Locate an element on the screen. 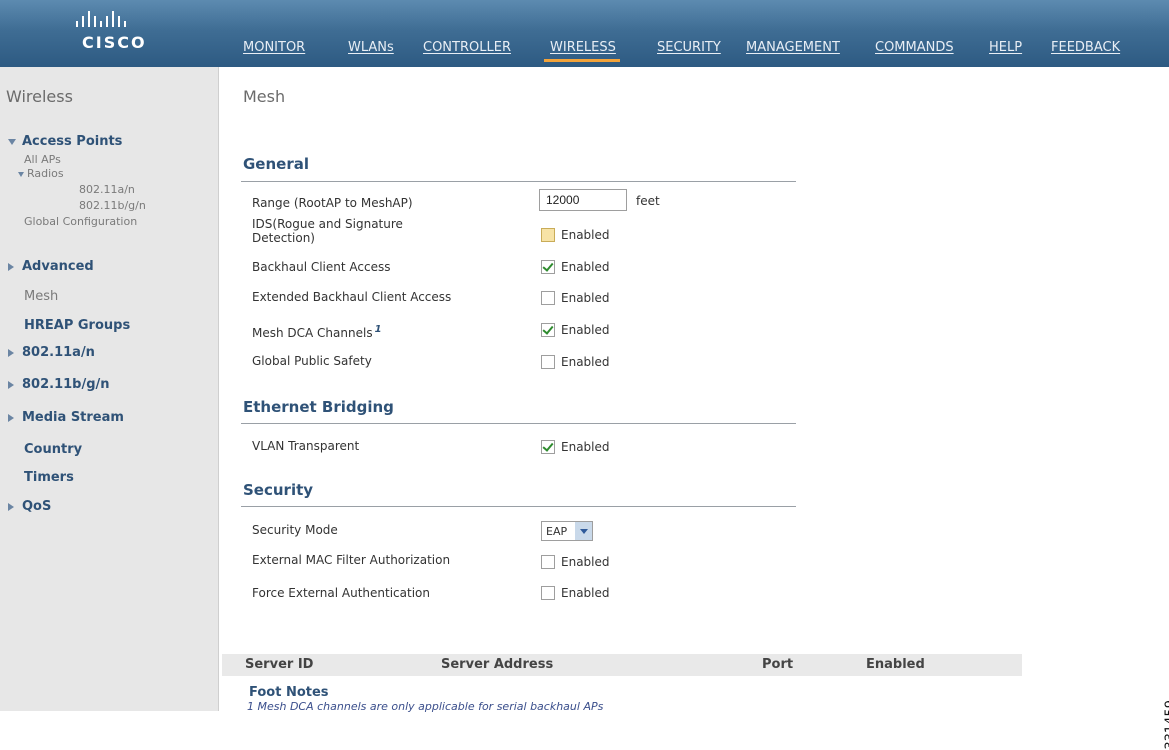 This screenshot has height=750, width=1169. menu-commands: COMMANDS is located at coordinates (914, 47).